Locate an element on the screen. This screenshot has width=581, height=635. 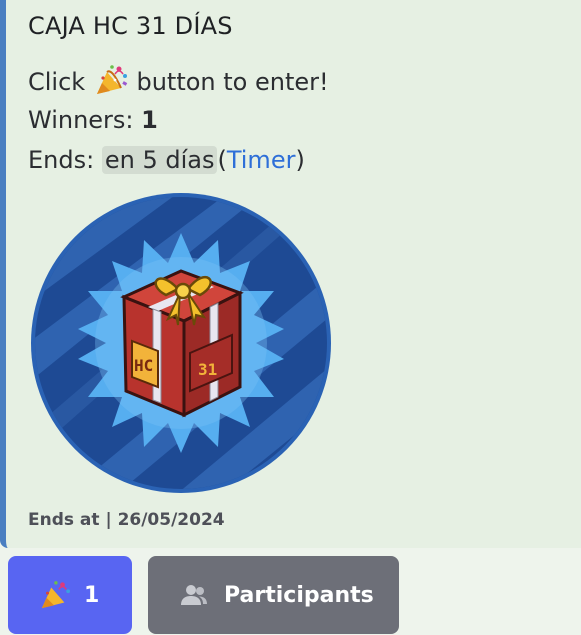
embed-footer: Ends at | 26/05/2024 is located at coordinates (126, 520).